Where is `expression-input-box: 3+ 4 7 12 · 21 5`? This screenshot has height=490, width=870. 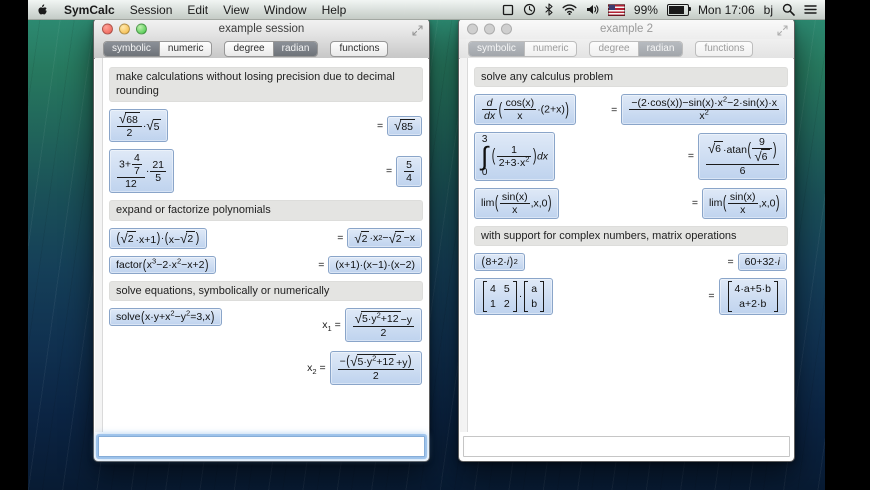
expression-input-box: 3+ 4 7 12 · 21 5 is located at coordinates (142, 171).